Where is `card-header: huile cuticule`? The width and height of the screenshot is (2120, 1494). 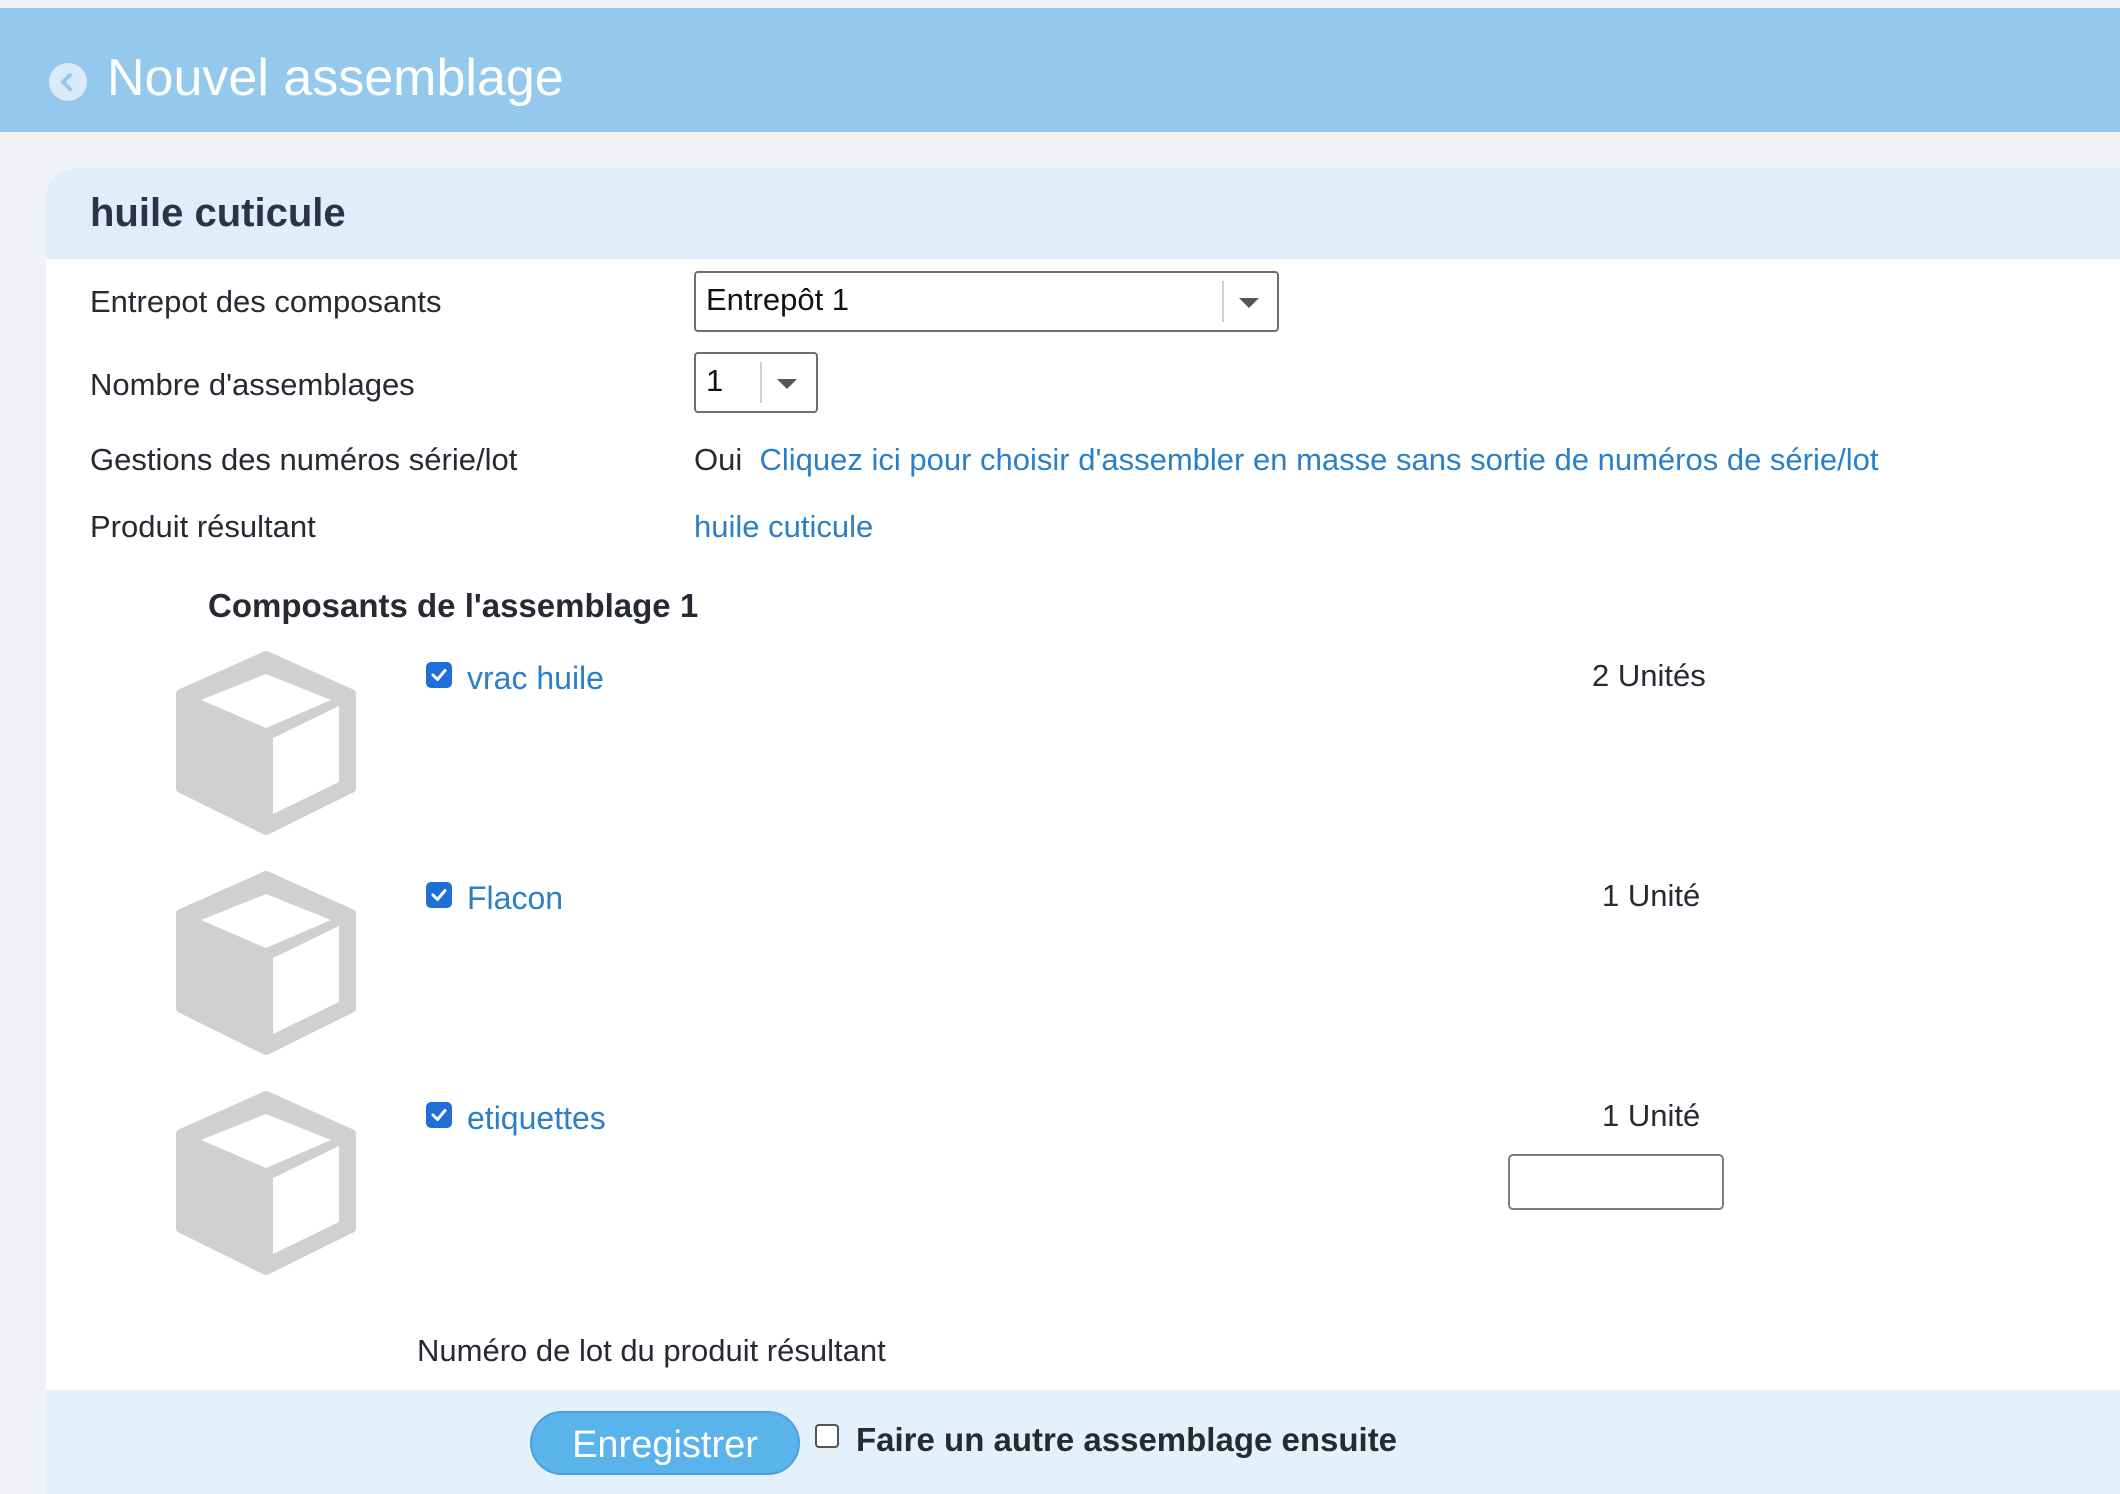
card-header: huile cuticule is located at coordinates (1083, 213).